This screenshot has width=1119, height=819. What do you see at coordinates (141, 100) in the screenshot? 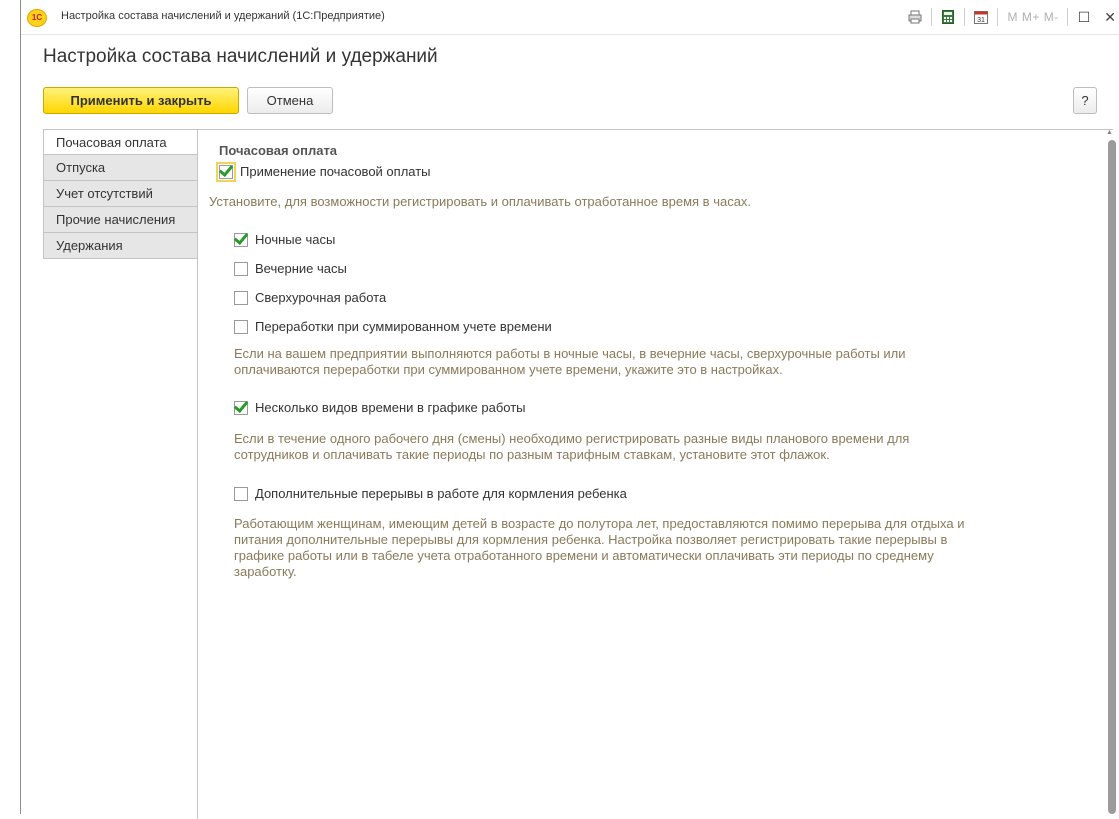
I see `apply-and-close-button: Применить и закрыть` at bounding box center [141, 100].